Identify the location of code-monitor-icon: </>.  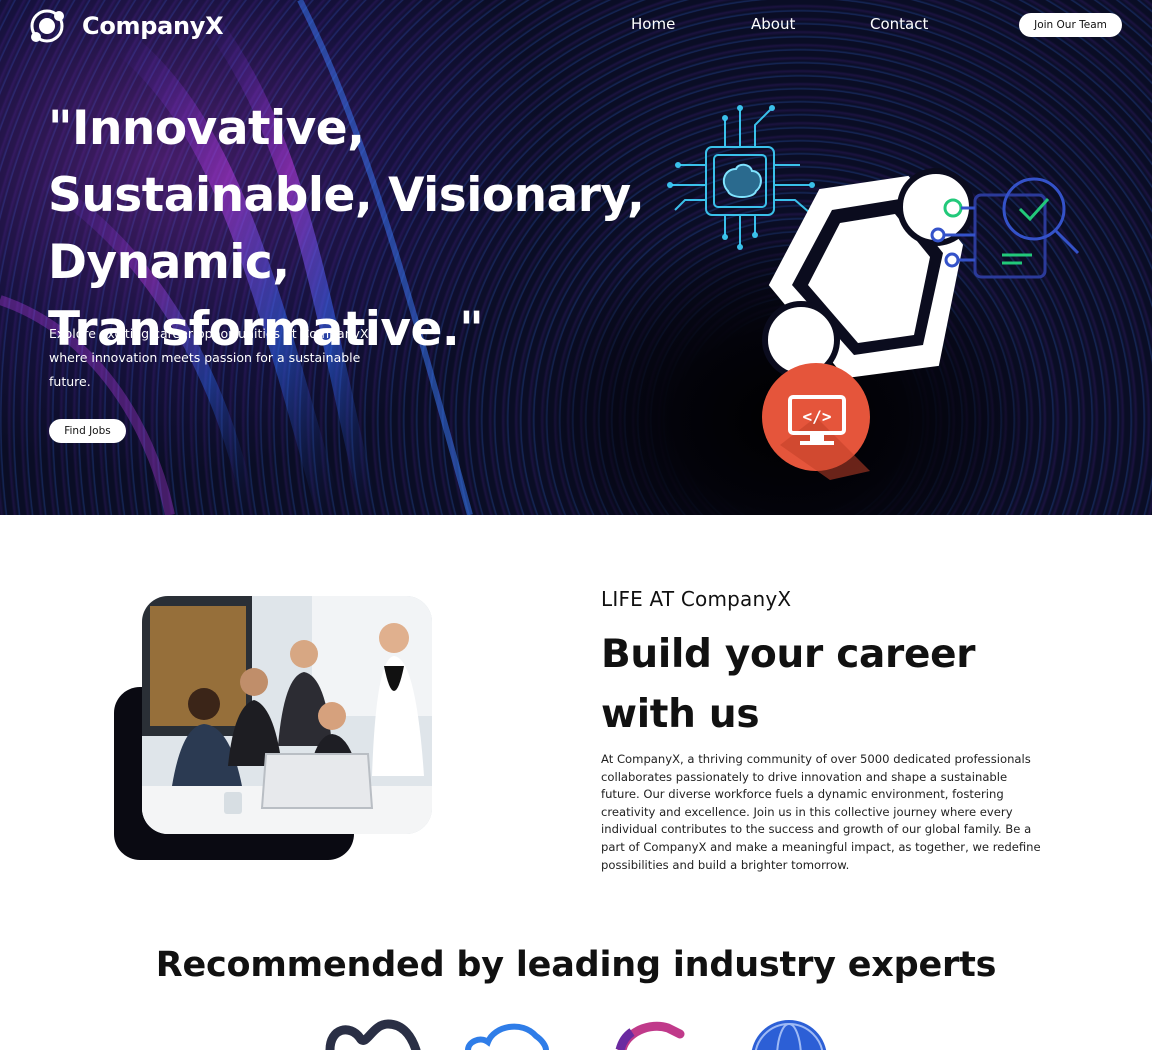
(816, 421).